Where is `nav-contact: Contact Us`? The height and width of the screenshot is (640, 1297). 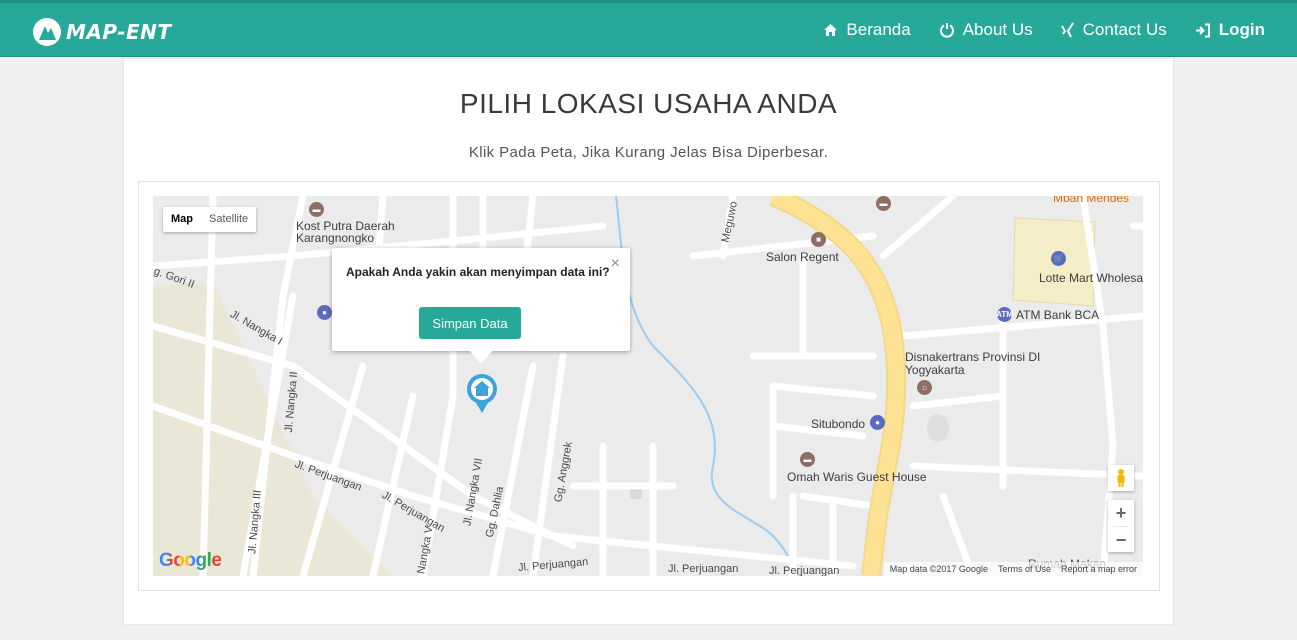 nav-contact: Contact Us is located at coordinates (1113, 30).